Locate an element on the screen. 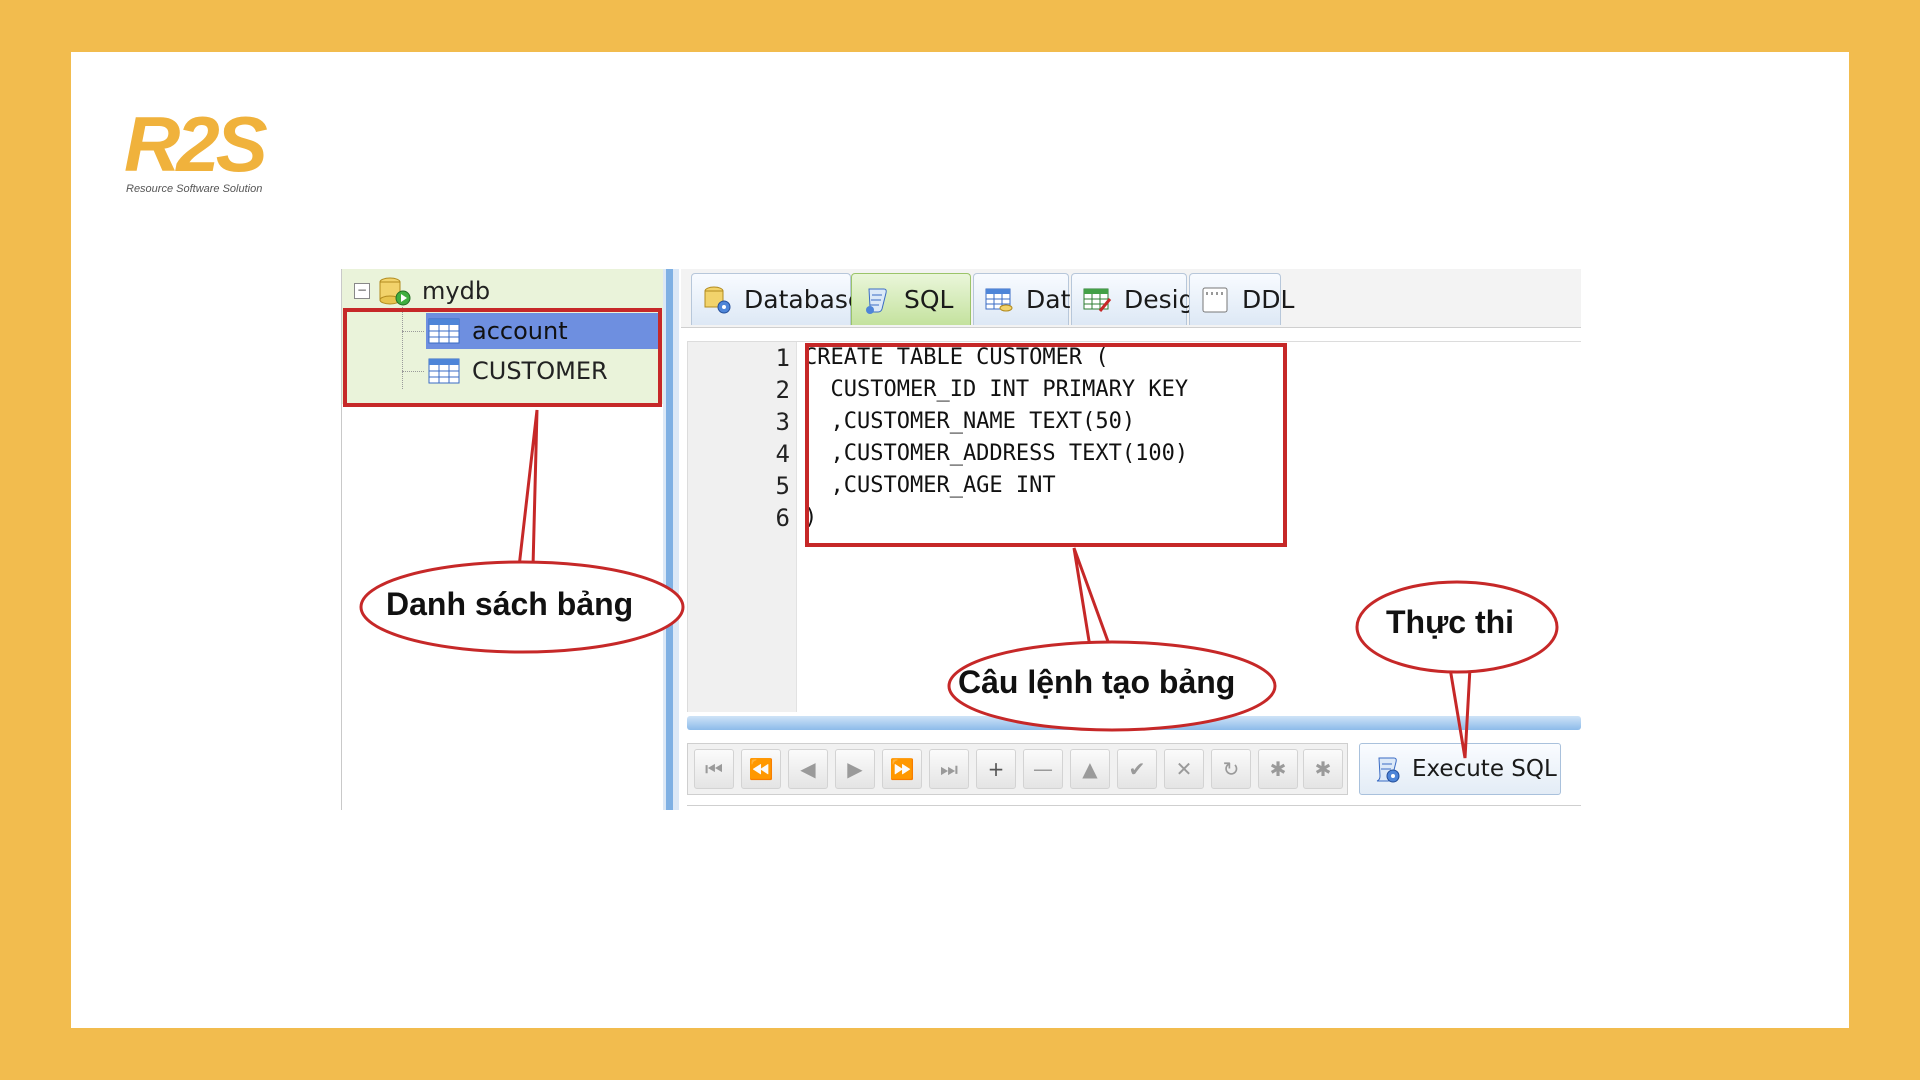  design-grid-icon is located at coordinates (1097, 300).